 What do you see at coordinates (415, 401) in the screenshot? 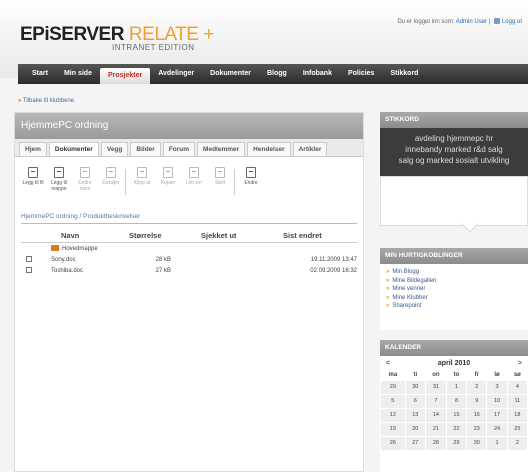
I see `calendar-day: 6` at bounding box center [415, 401].